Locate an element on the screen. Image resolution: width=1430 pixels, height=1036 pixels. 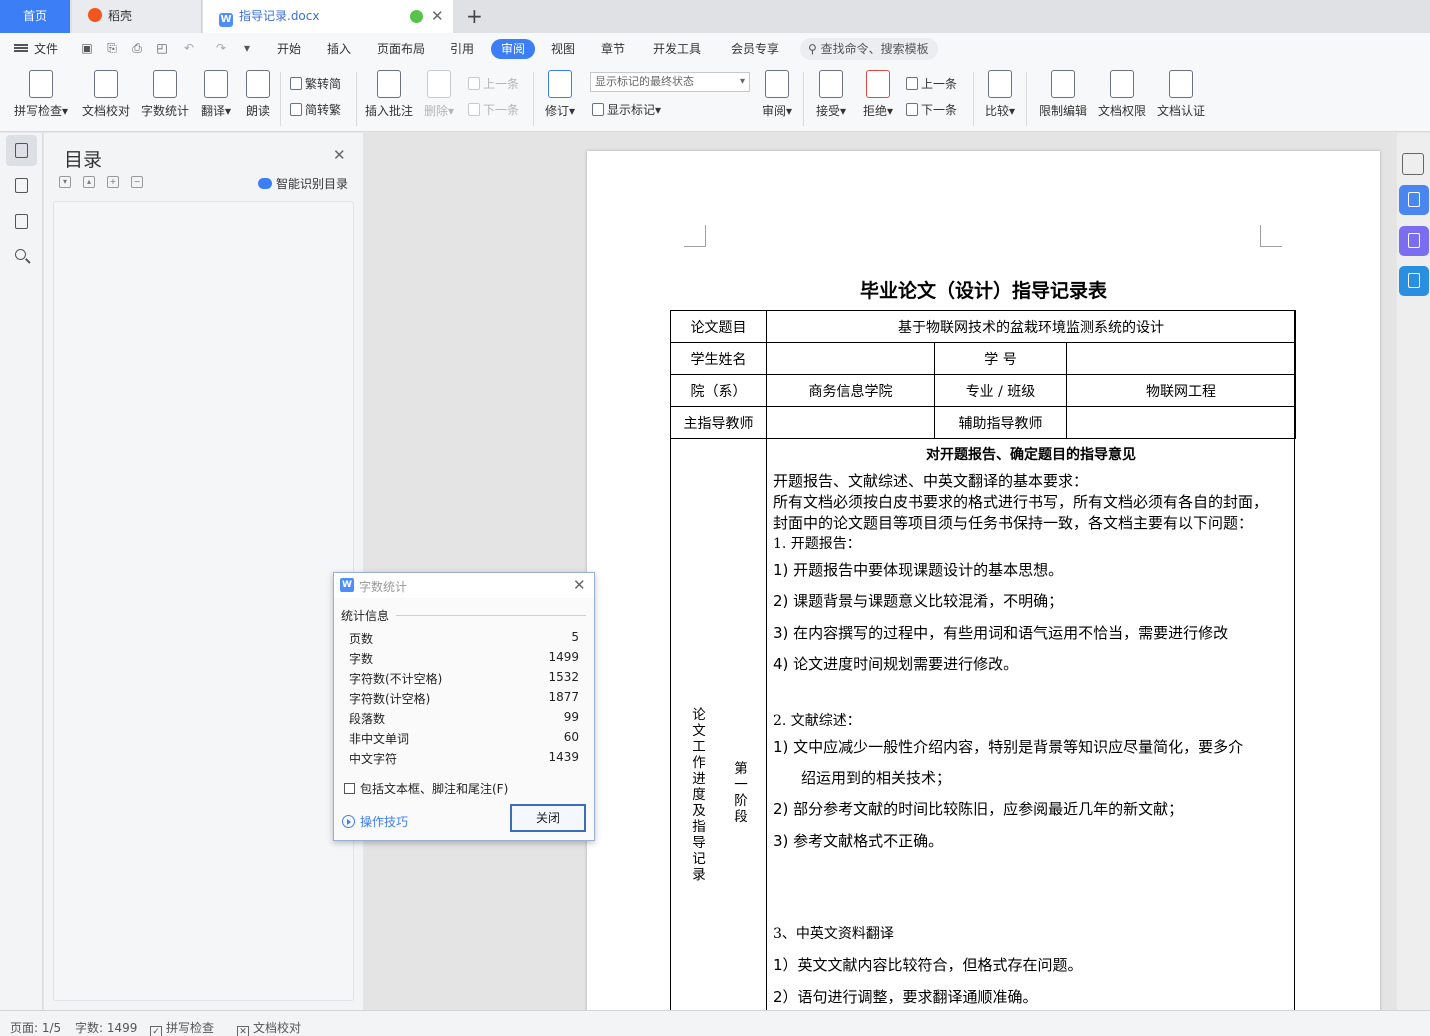
delete-comment-button: 删除▾ is located at coordinates (439, 94).